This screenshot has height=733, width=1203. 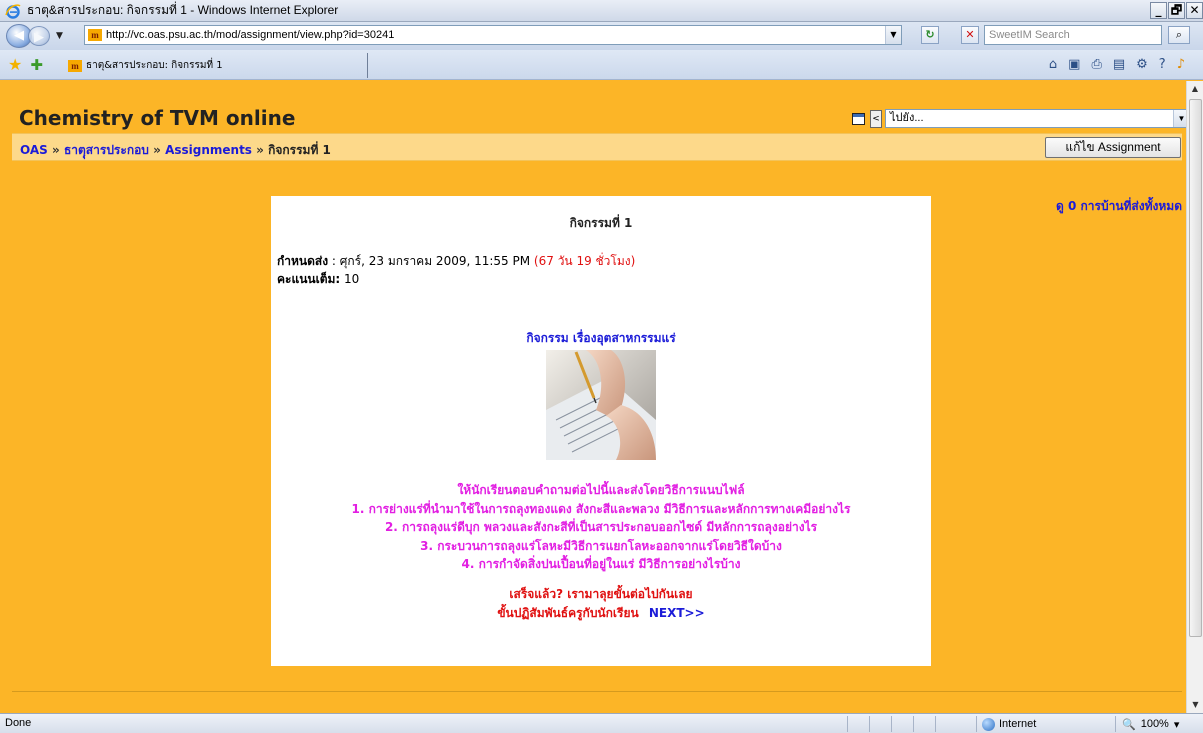 What do you see at coordinates (601, 223) in the screenshot?
I see `assignment-heading: กิจกรรมที่ 1` at bounding box center [601, 223].